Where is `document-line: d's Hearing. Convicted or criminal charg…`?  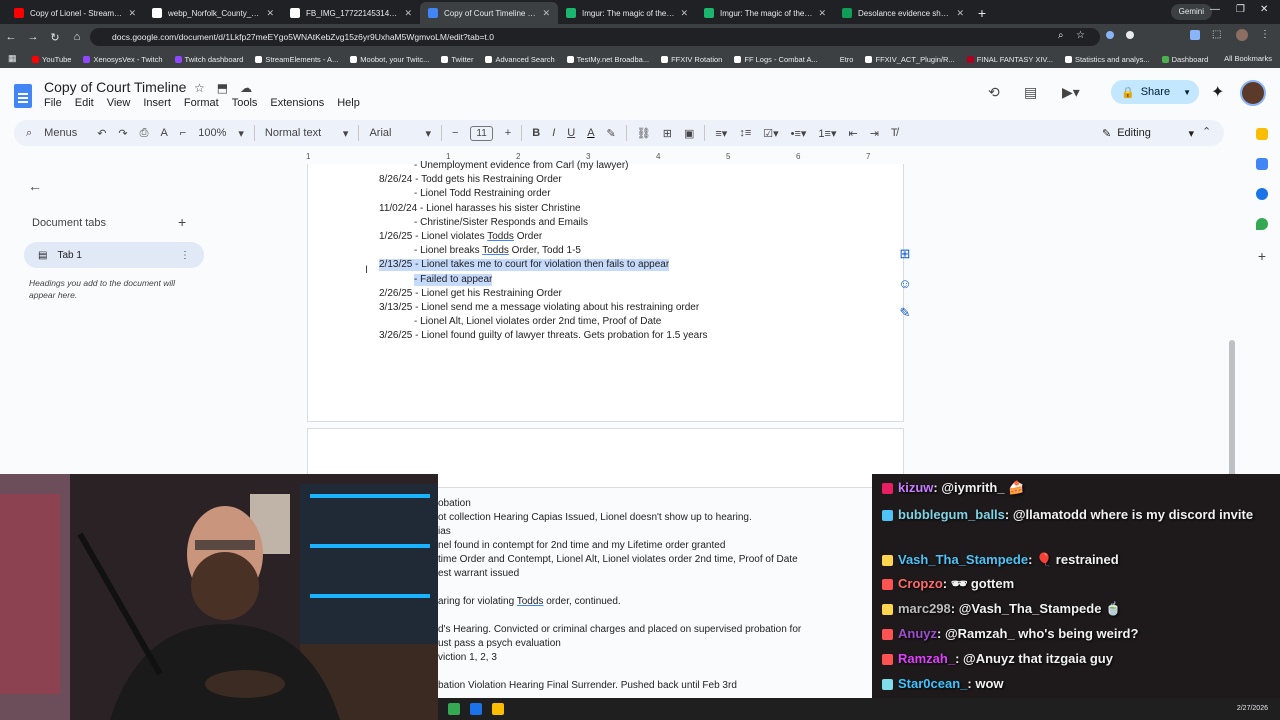
document-line: d's Hearing. Convicted or criminal charg… is located at coordinates (619, 630).